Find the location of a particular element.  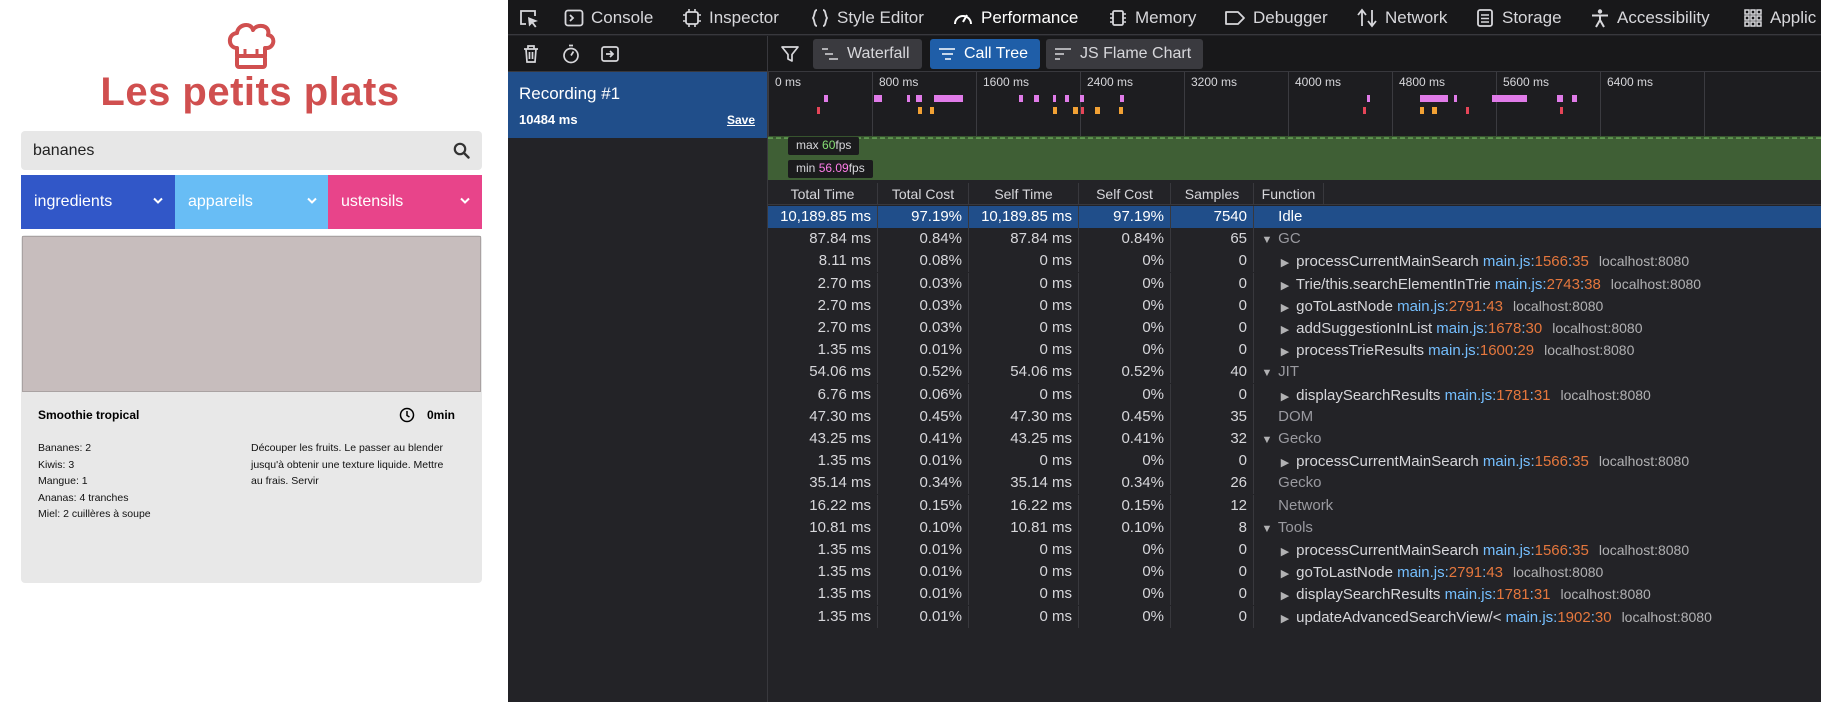

cell-self-cost: 0.41% is located at coordinates (1125, 439).